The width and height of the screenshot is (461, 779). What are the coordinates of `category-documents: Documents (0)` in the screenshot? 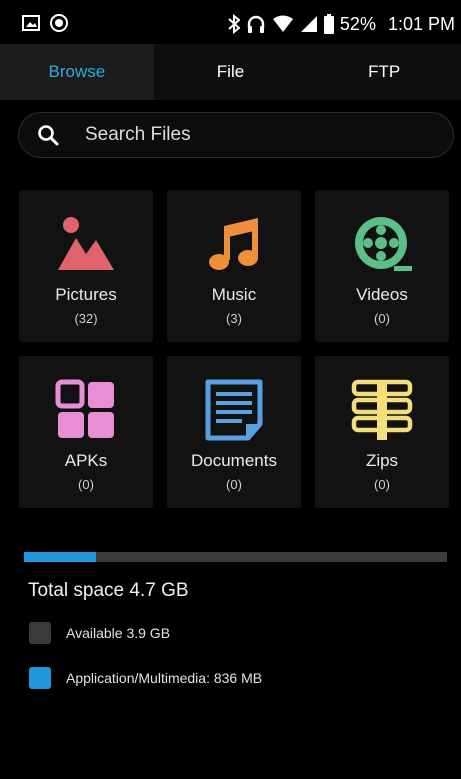 It's located at (234, 432).